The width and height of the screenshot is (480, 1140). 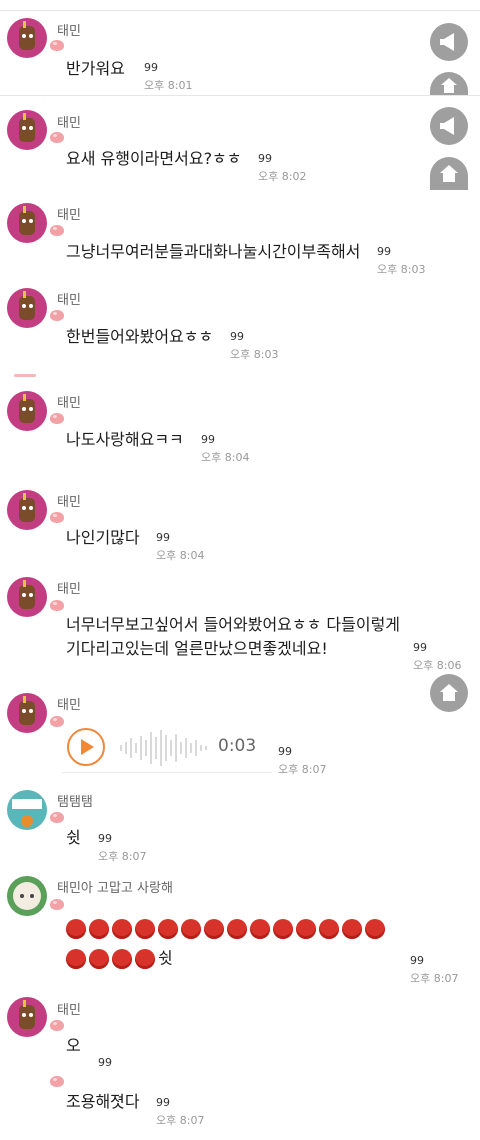 I want to click on timestamp: 오후 8:06, so click(x=437, y=665).